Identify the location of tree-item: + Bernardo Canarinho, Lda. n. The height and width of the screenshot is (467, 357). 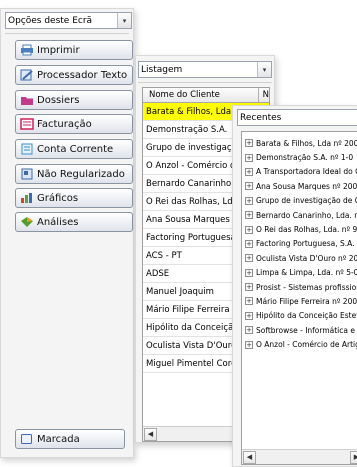
(299, 215).